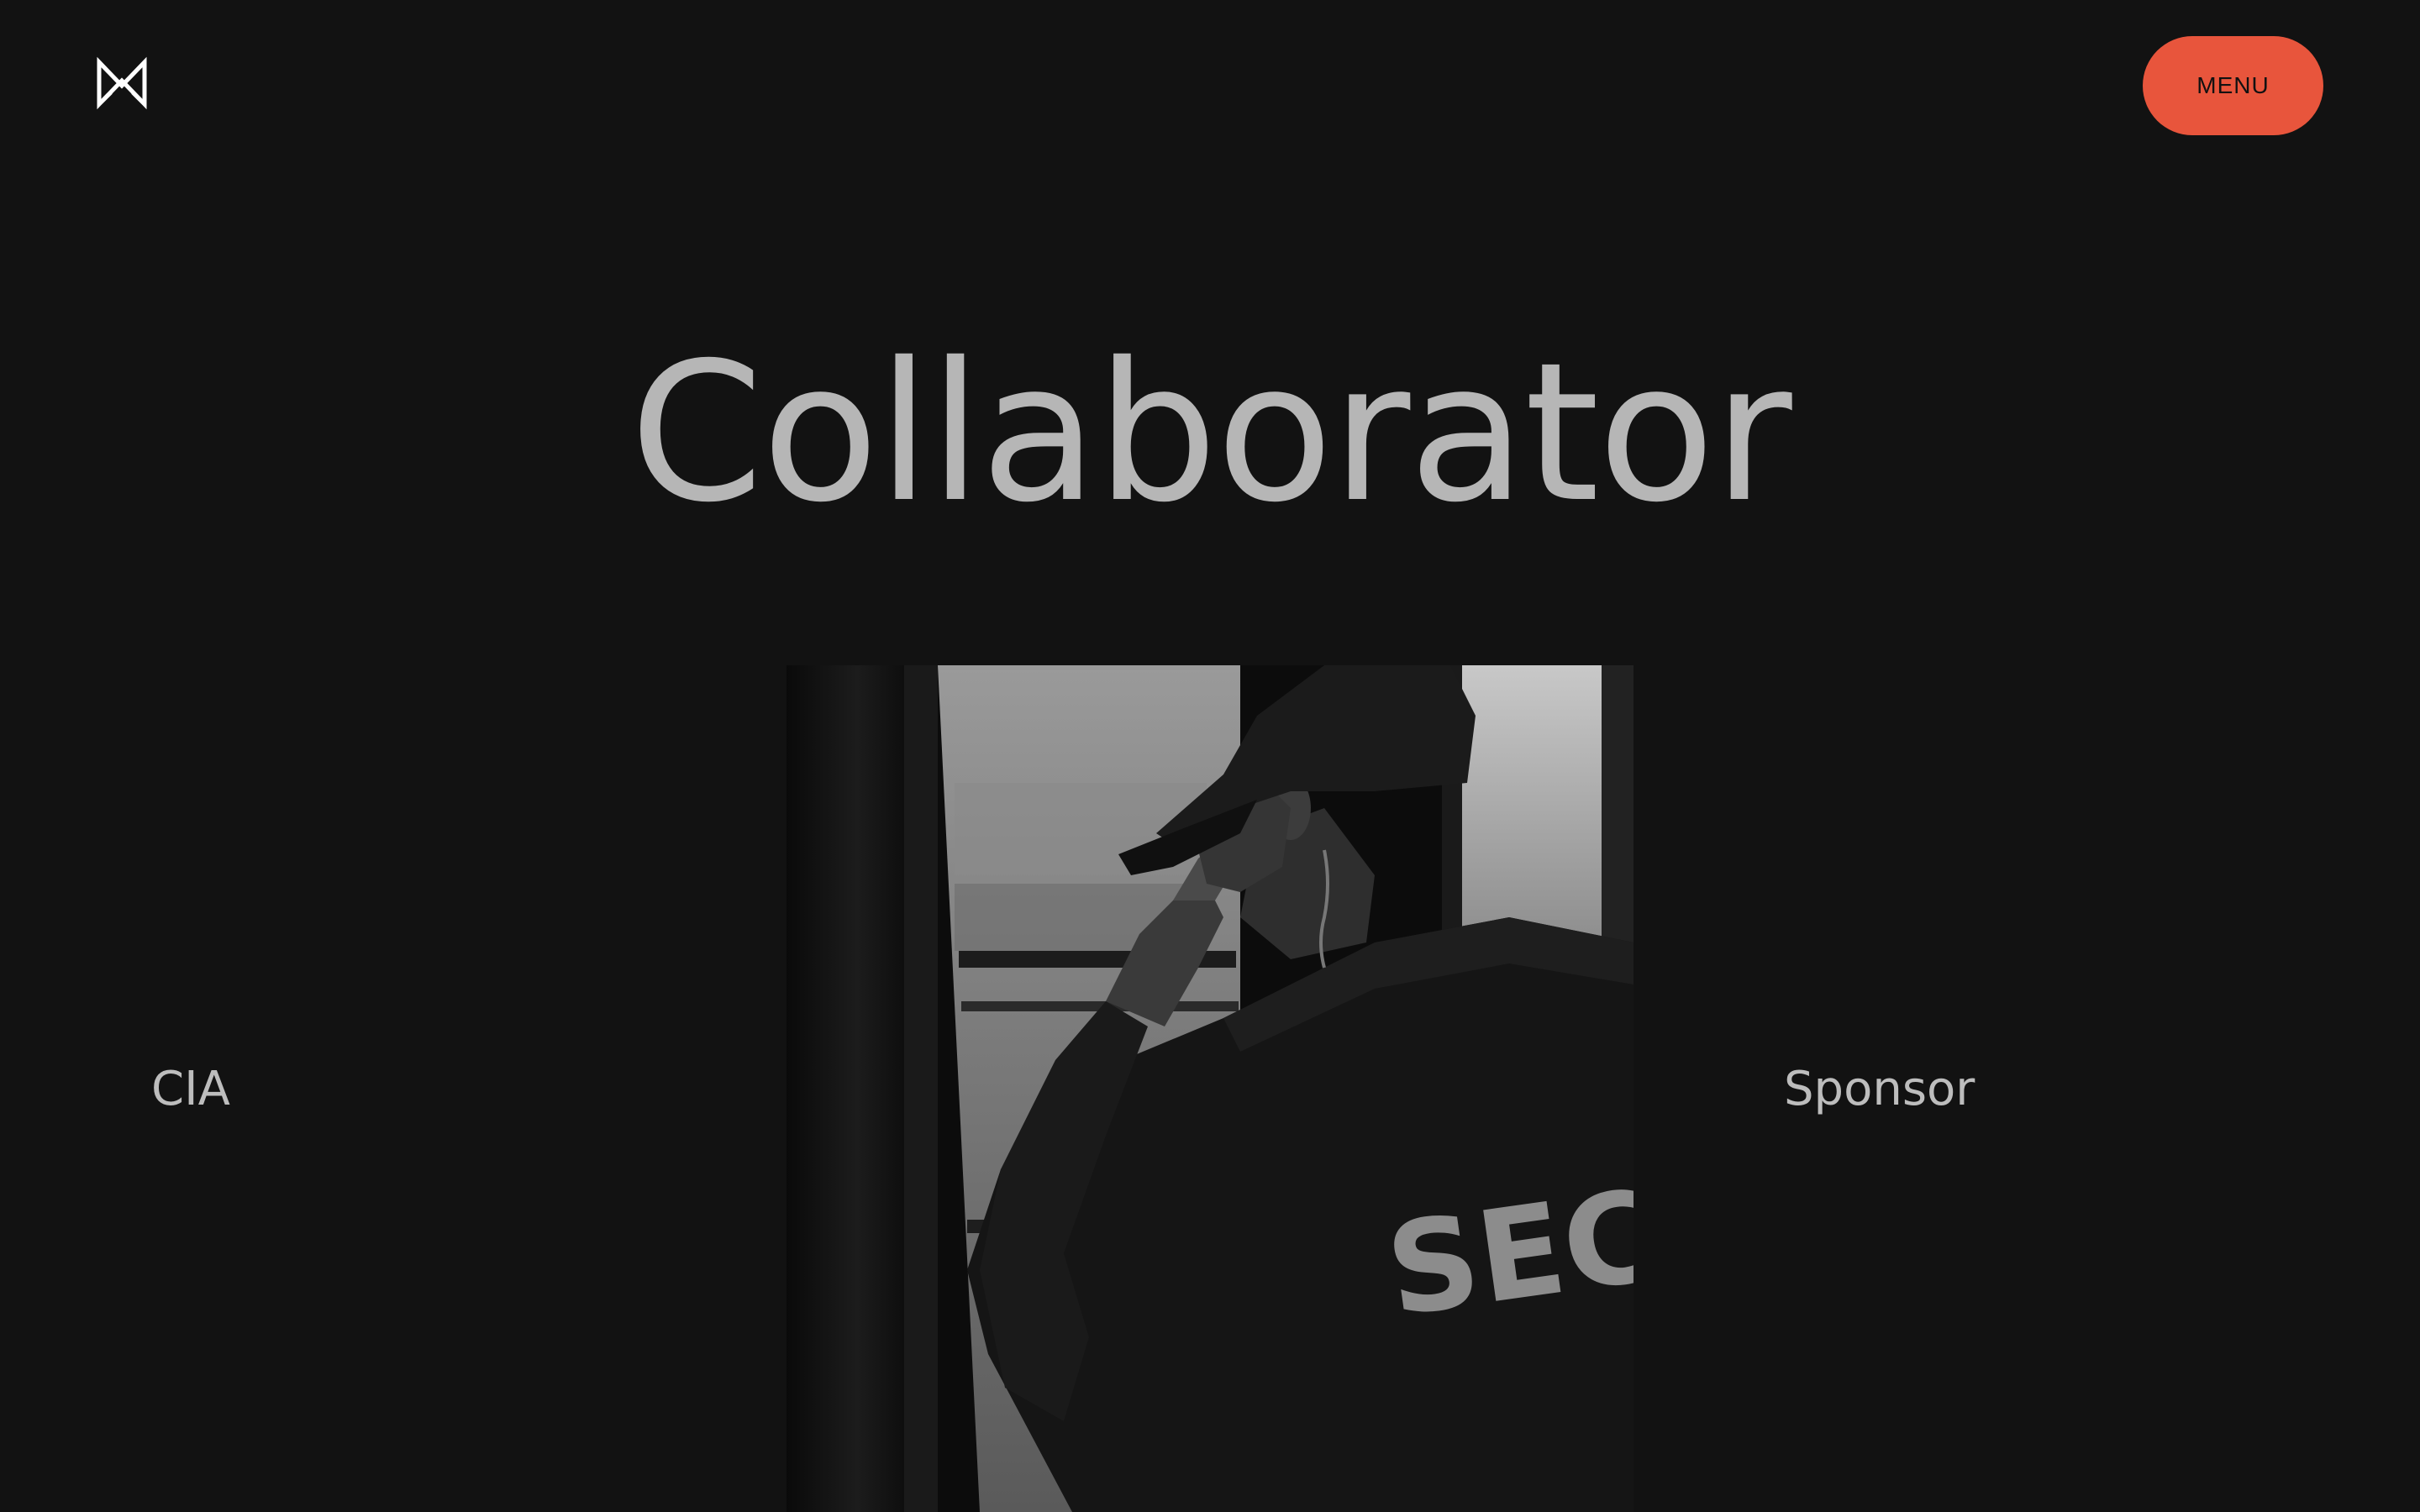 The height and width of the screenshot is (1512, 2420). I want to click on page-title: Collaborator, so click(1210, 432).